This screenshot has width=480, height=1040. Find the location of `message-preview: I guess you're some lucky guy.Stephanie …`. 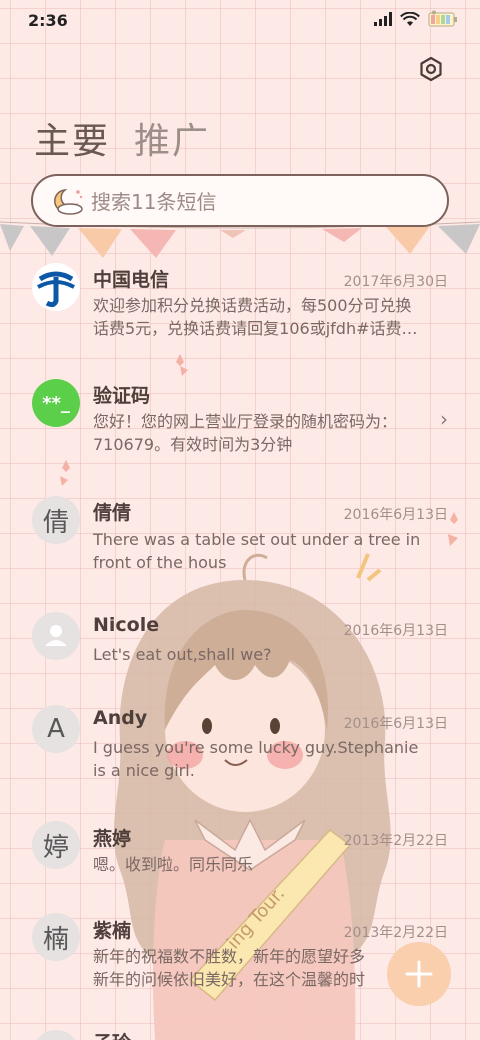

message-preview: I guess you're some lucky guy.Stephanie … is located at coordinates (268, 759).